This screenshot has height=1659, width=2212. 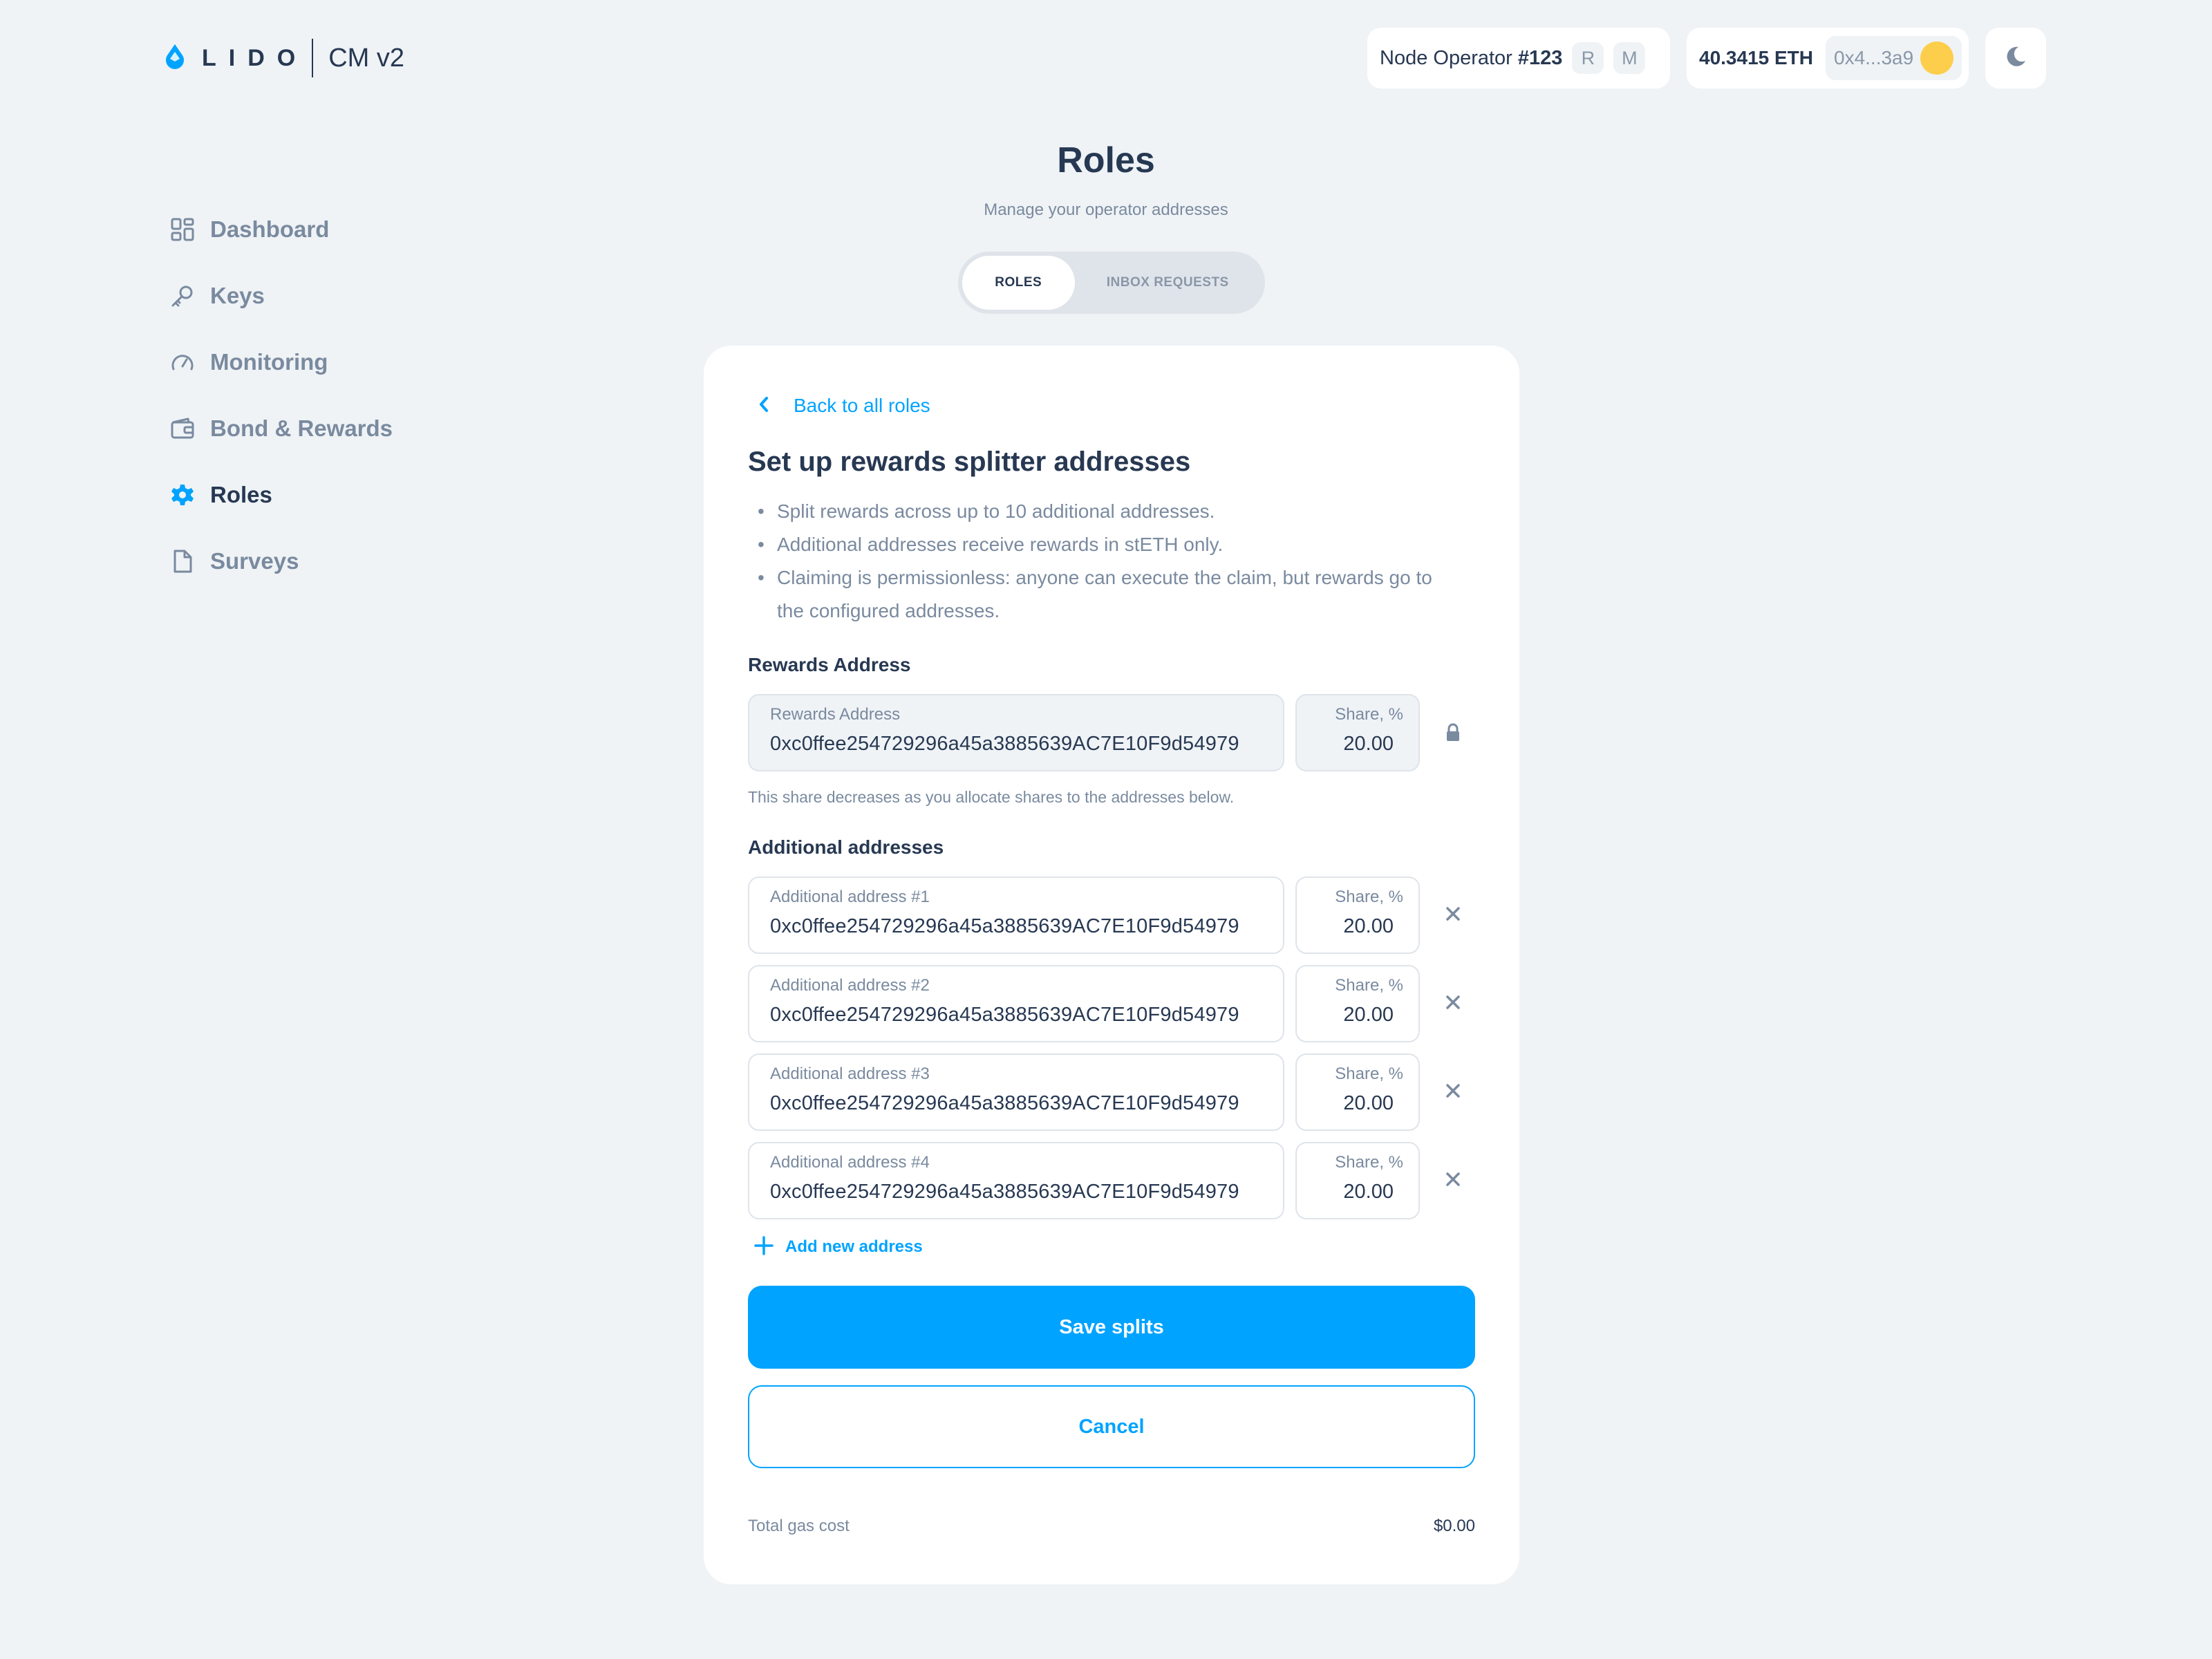 I want to click on additional-share-input-4: Share, % 20.00, so click(x=1357, y=1180).